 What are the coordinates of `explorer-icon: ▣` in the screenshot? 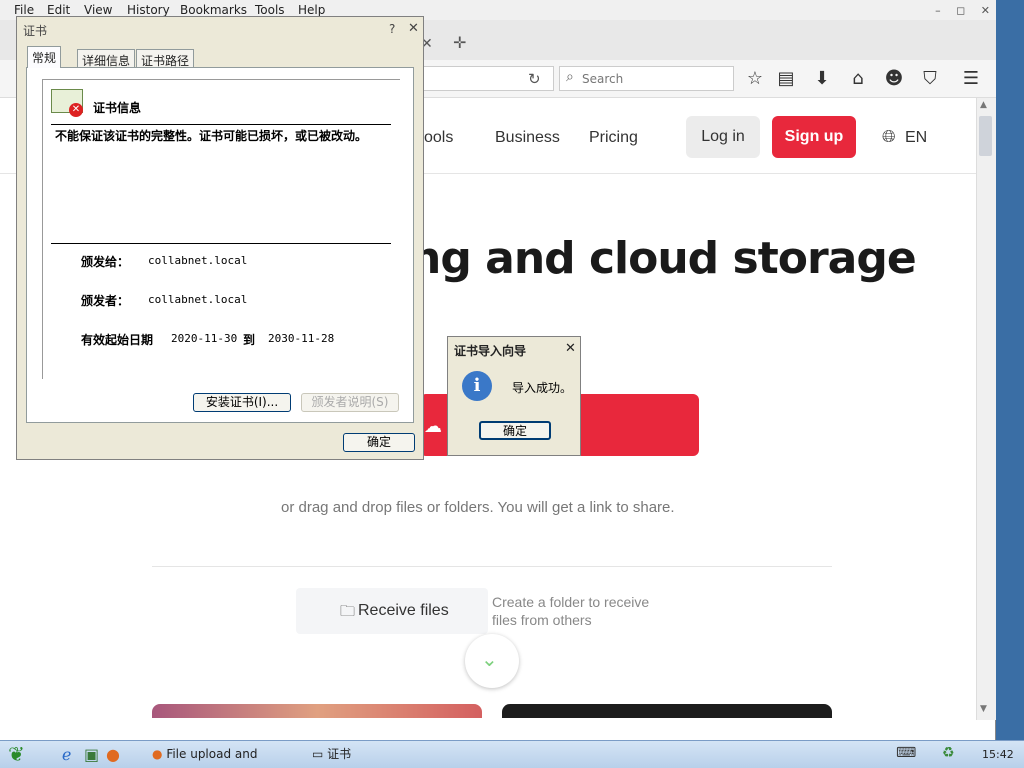 It's located at (91, 754).